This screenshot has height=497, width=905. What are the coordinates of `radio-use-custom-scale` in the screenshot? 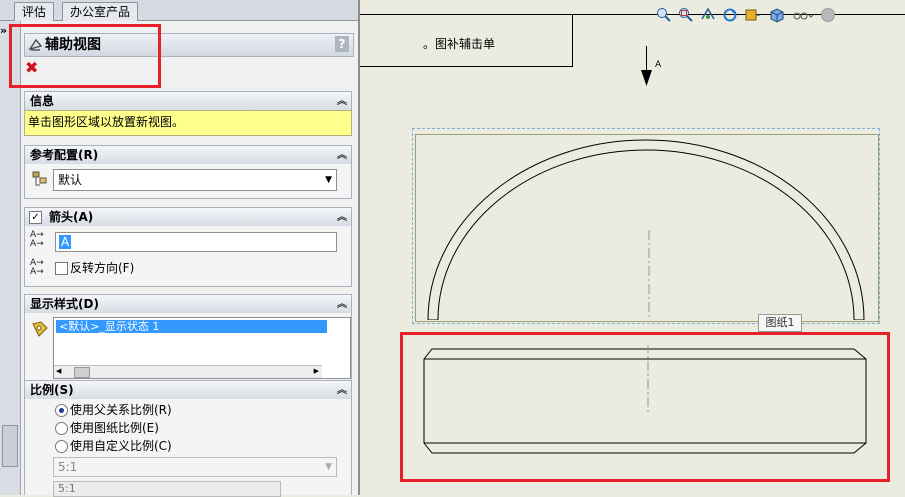 It's located at (61, 446).